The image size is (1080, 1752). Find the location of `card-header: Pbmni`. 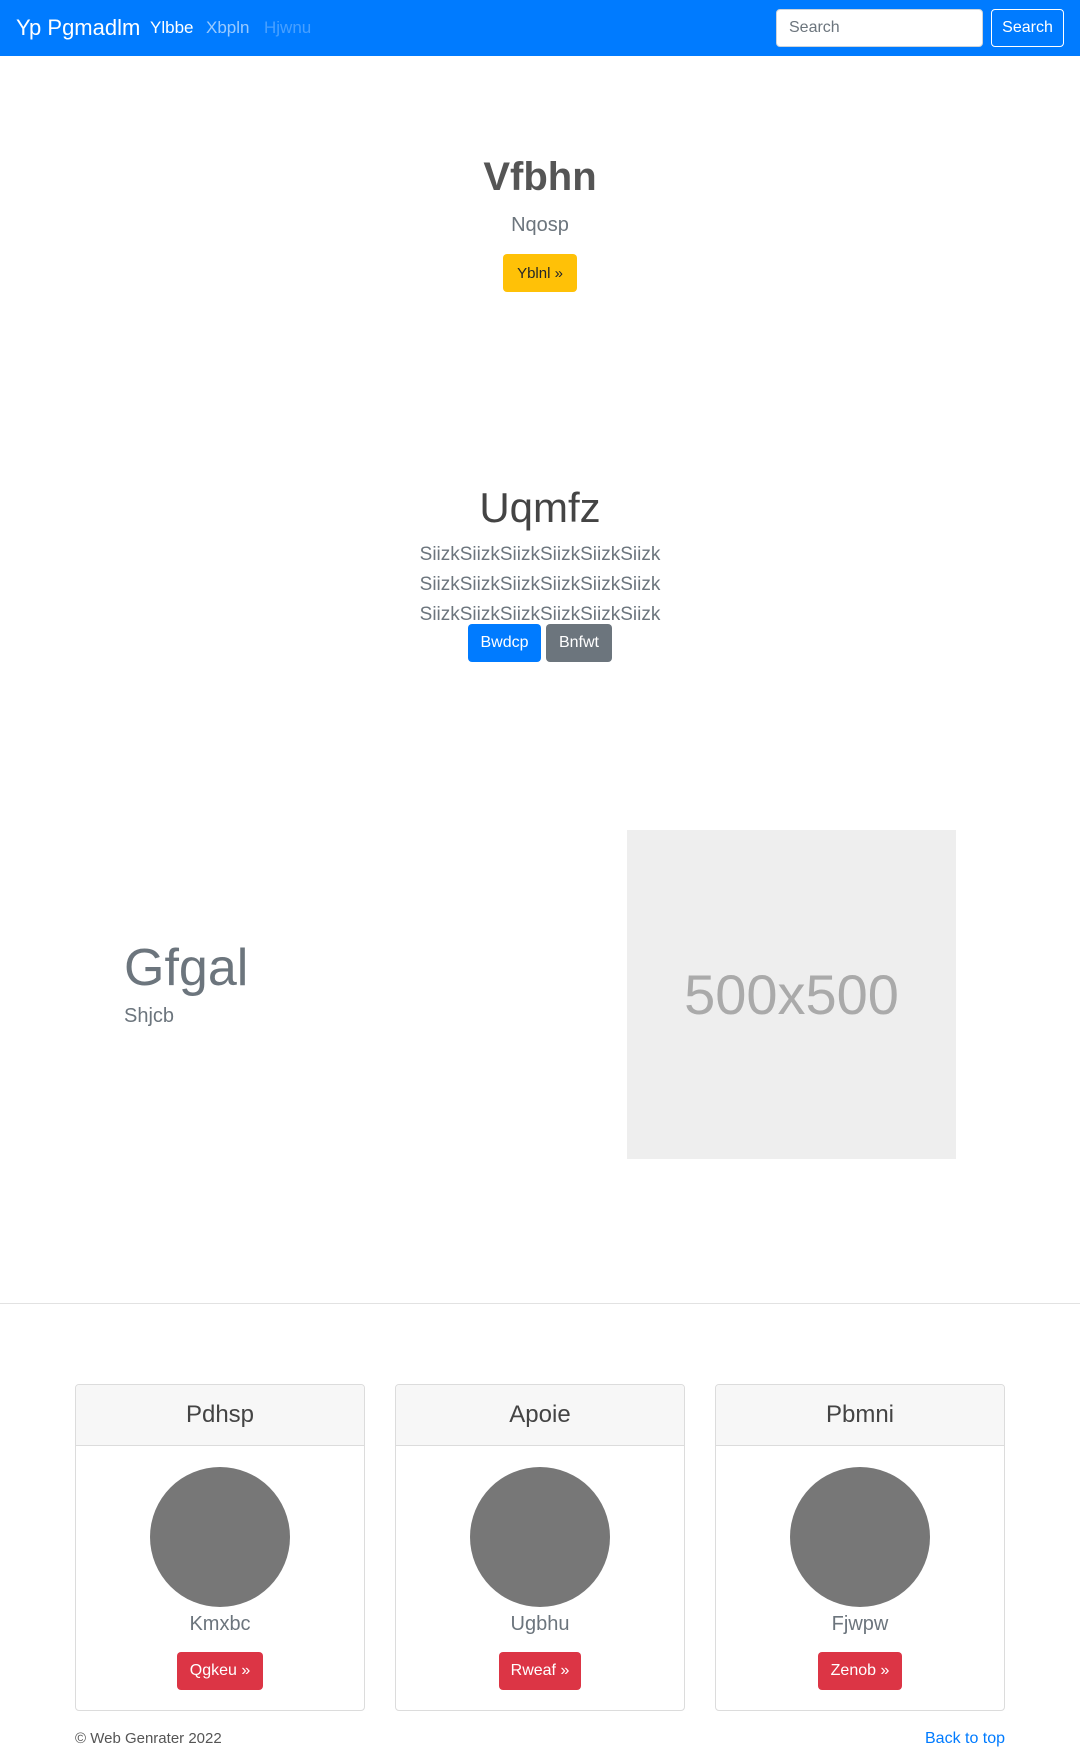

card-header: Pbmni is located at coordinates (860, 1415).